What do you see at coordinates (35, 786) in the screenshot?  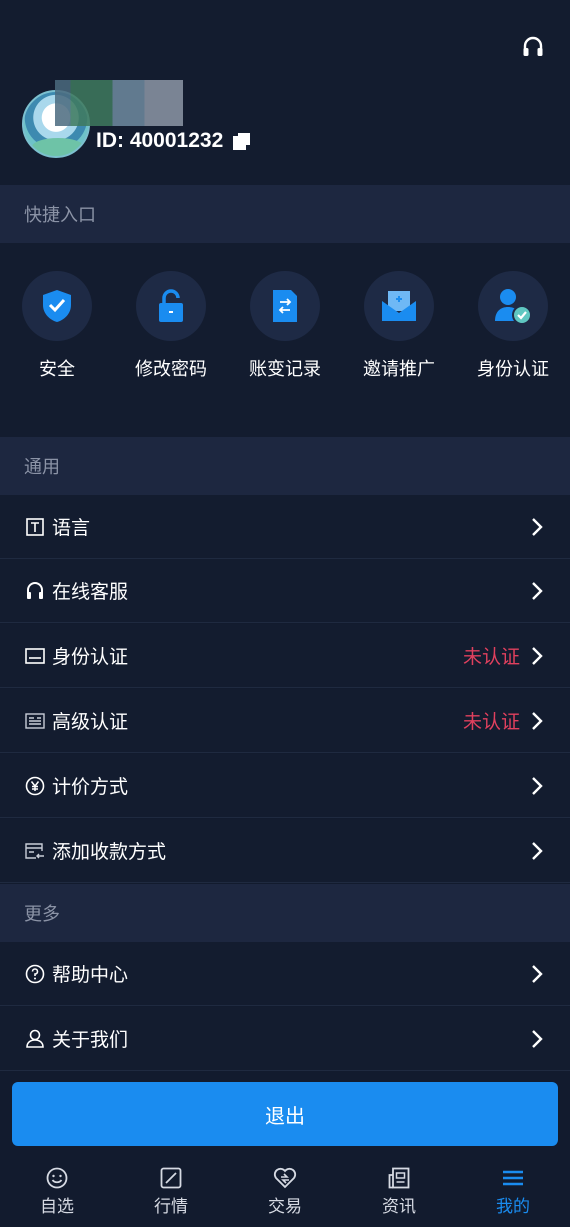 I see `yuan-icon` at bounding box center [35, 786].